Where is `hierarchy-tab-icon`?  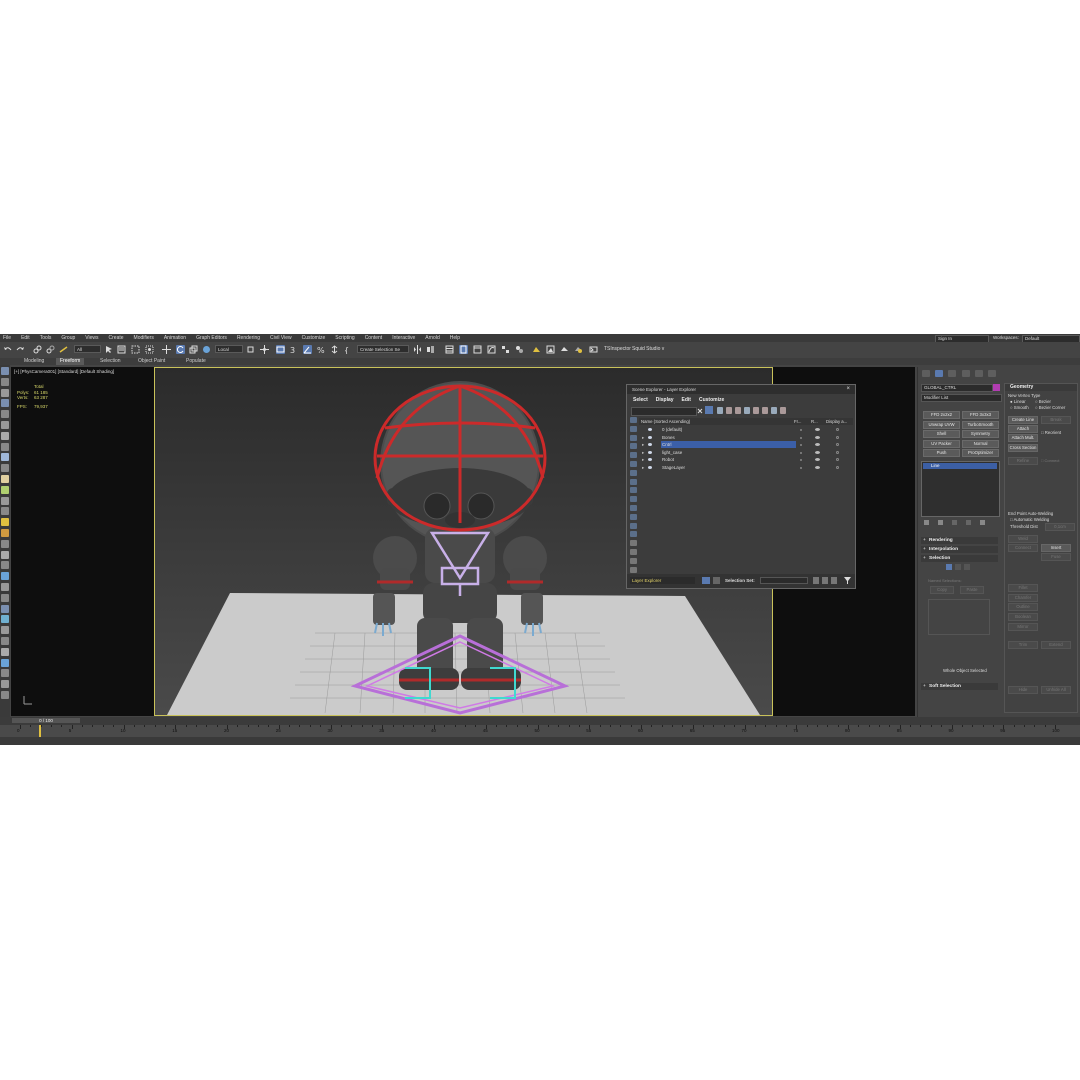
hierarchy-tab-icon is located at coordinates (952, 373).